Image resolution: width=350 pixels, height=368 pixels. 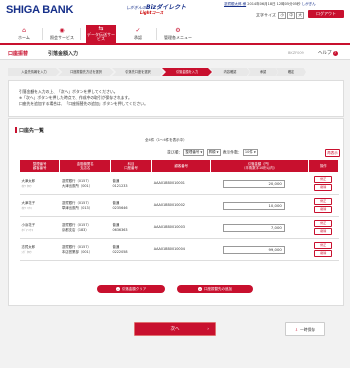 I want to click on account: 普通 0636363, so click(x=131, y=227).